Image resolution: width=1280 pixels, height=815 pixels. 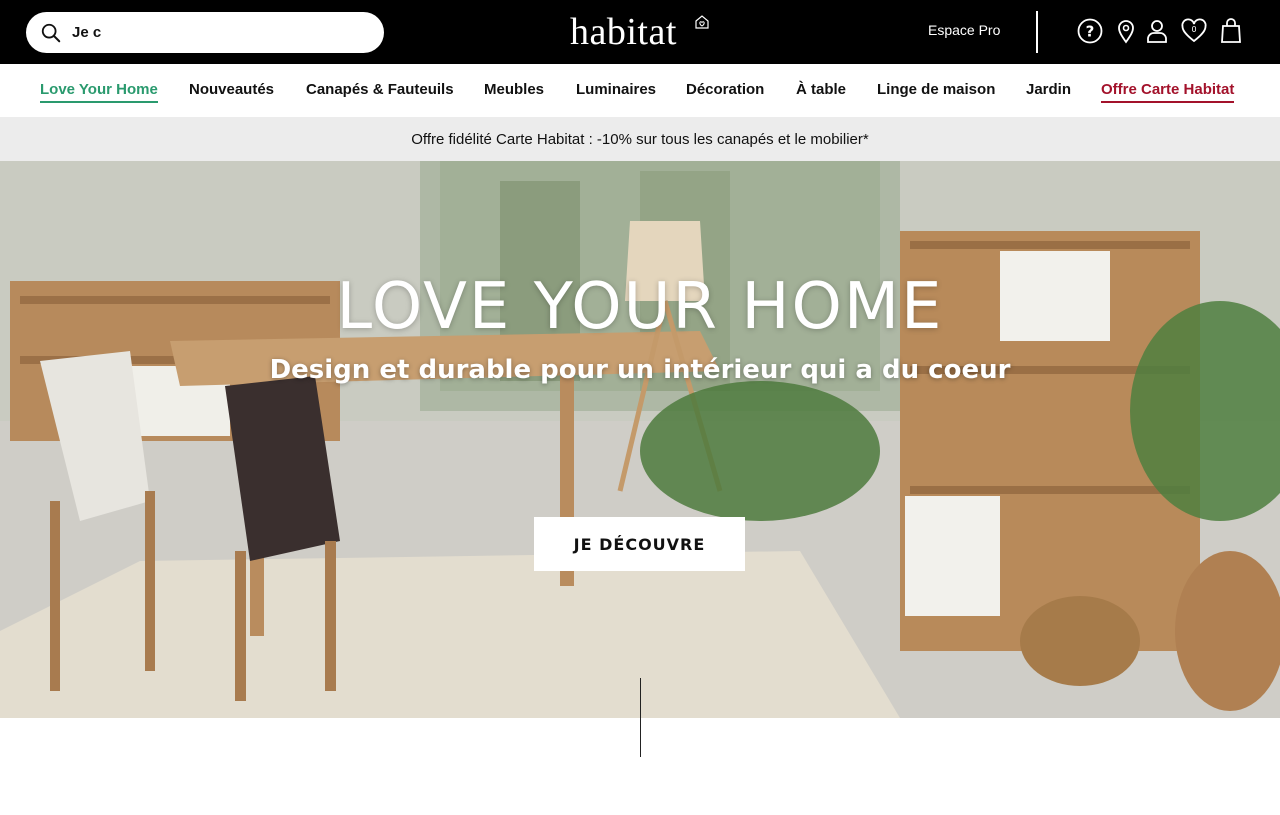 I want to click on discover-button: JE DÉCOUVRE, so click(x=639, y=544).